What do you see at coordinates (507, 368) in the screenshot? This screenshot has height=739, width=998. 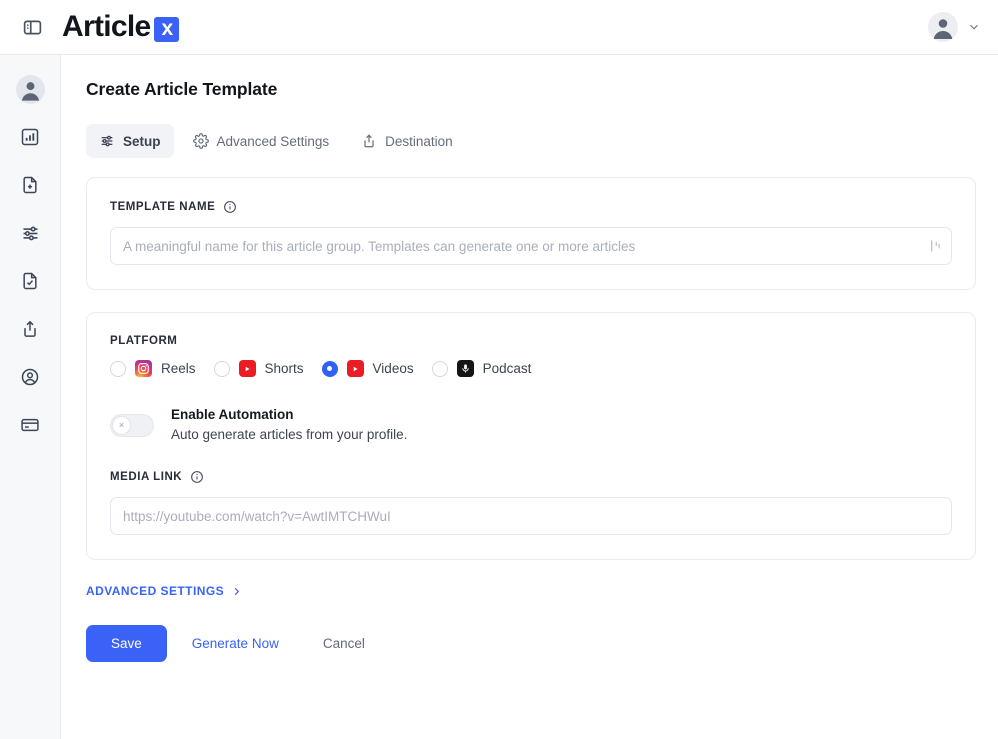 I see `platform-option-podcast-label: Podcast` at bounding box center [507, 368].